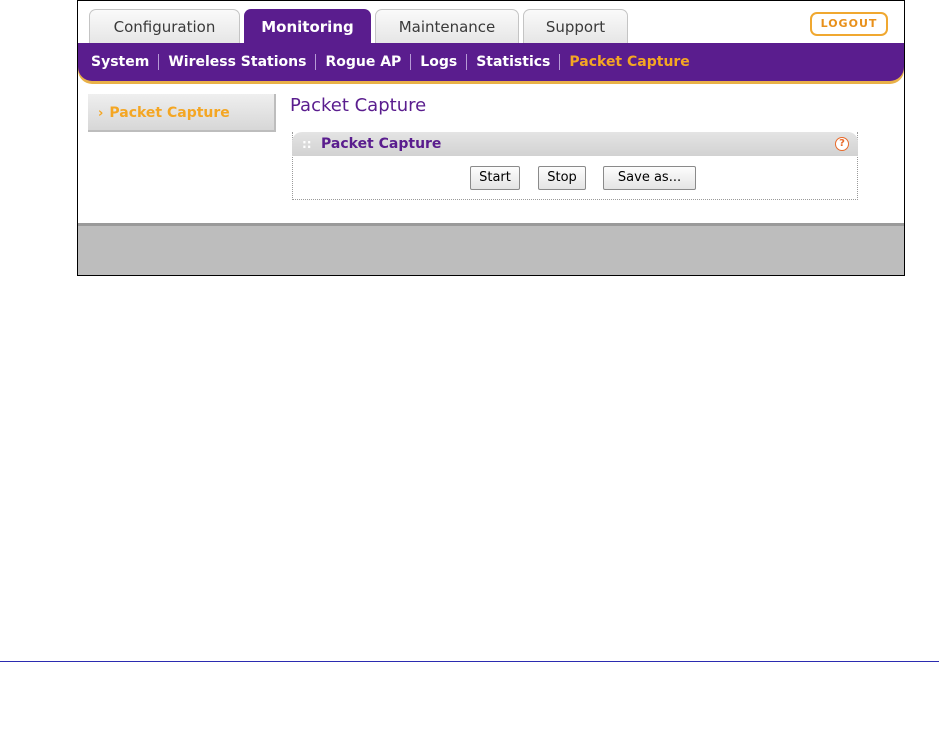  I want to click on chevron-right-icon: ›, so click(101, 113).